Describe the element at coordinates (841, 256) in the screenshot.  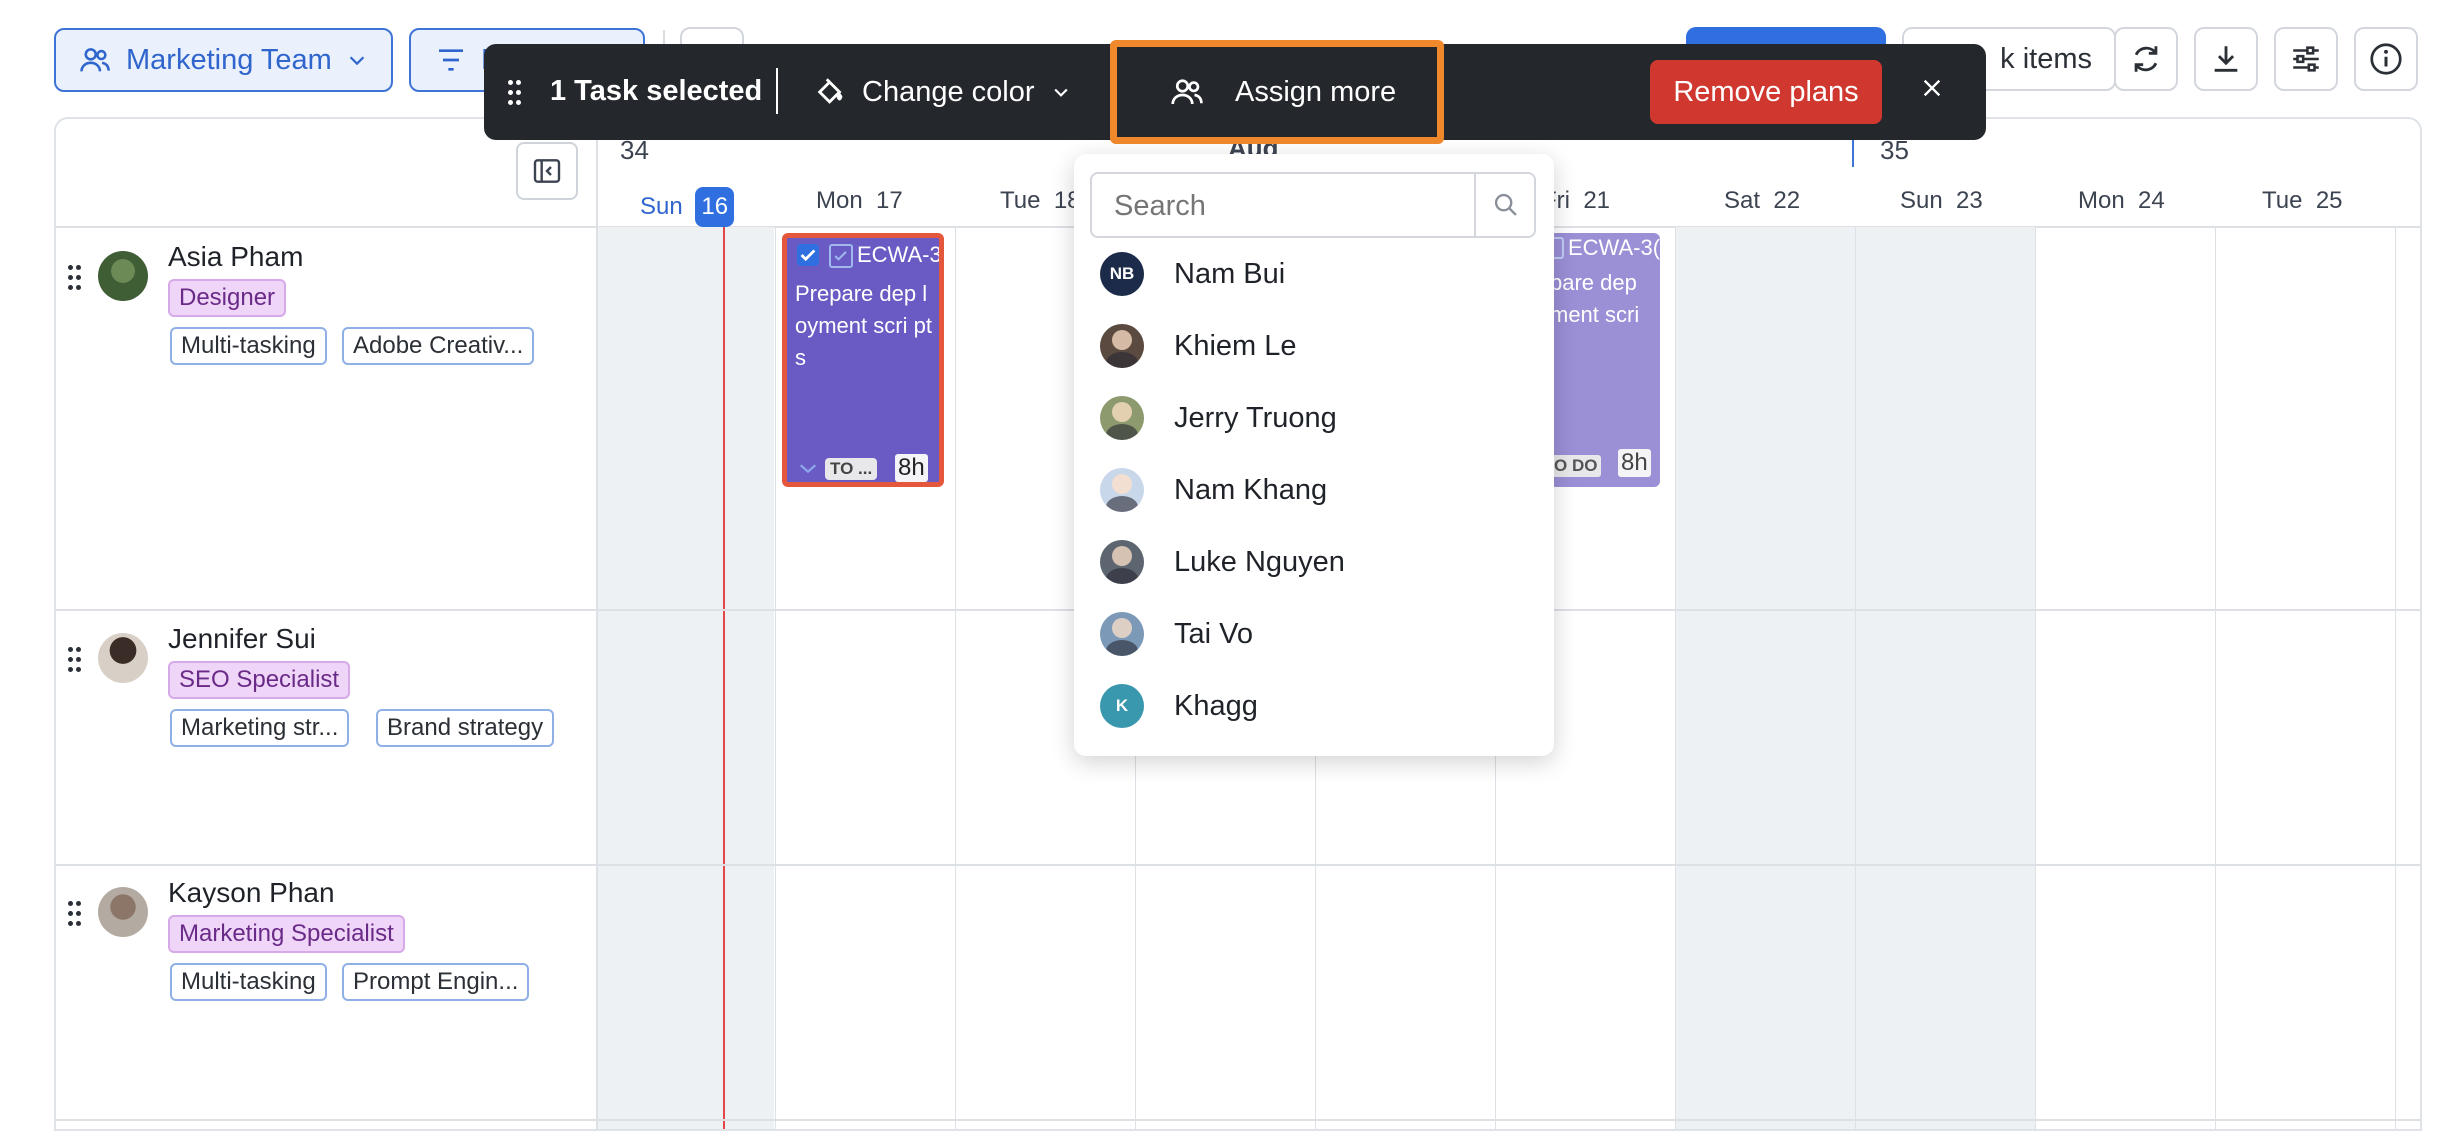
I see `task-type-icon` at that location.